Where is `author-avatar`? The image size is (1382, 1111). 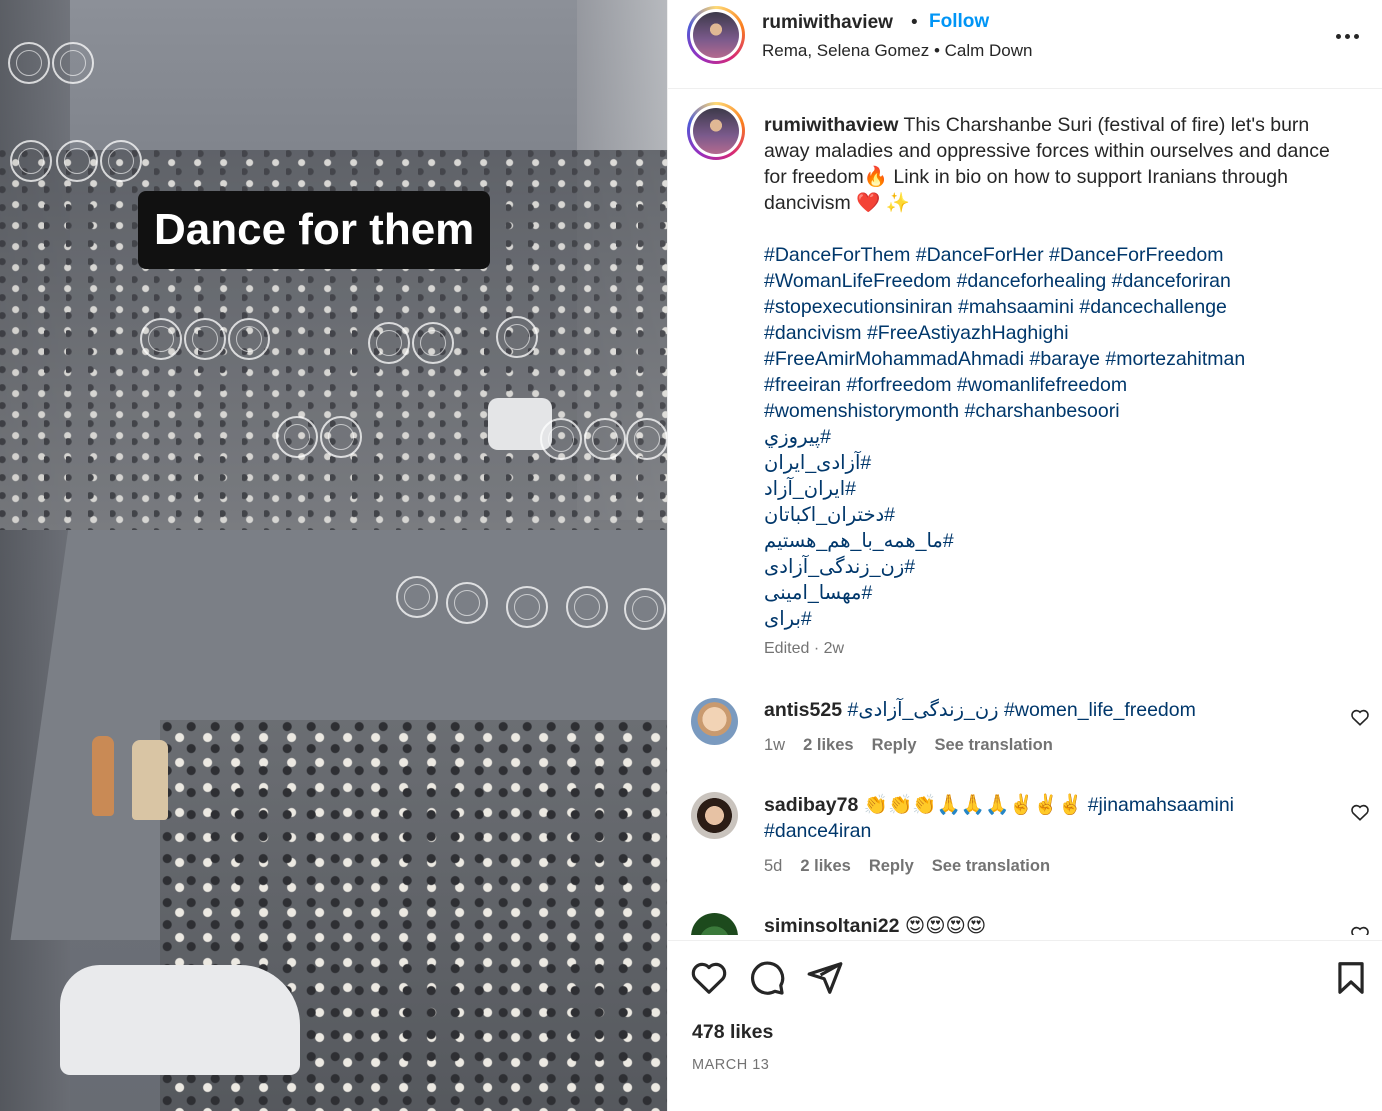
author-avatar is located at coordinates (716, 35).